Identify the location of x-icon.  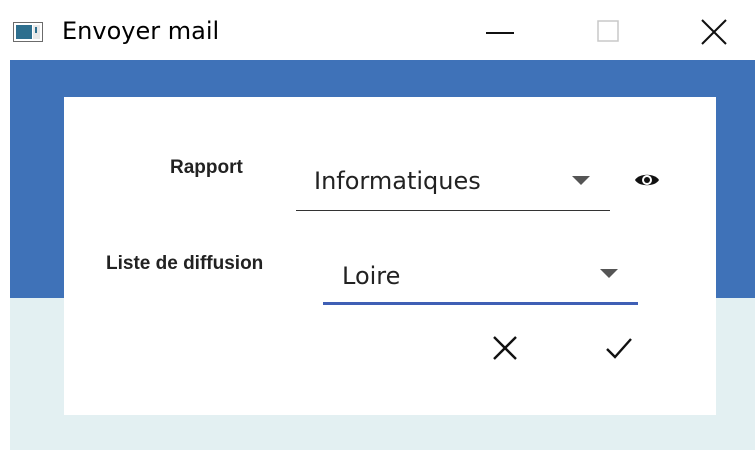
(505, 348).